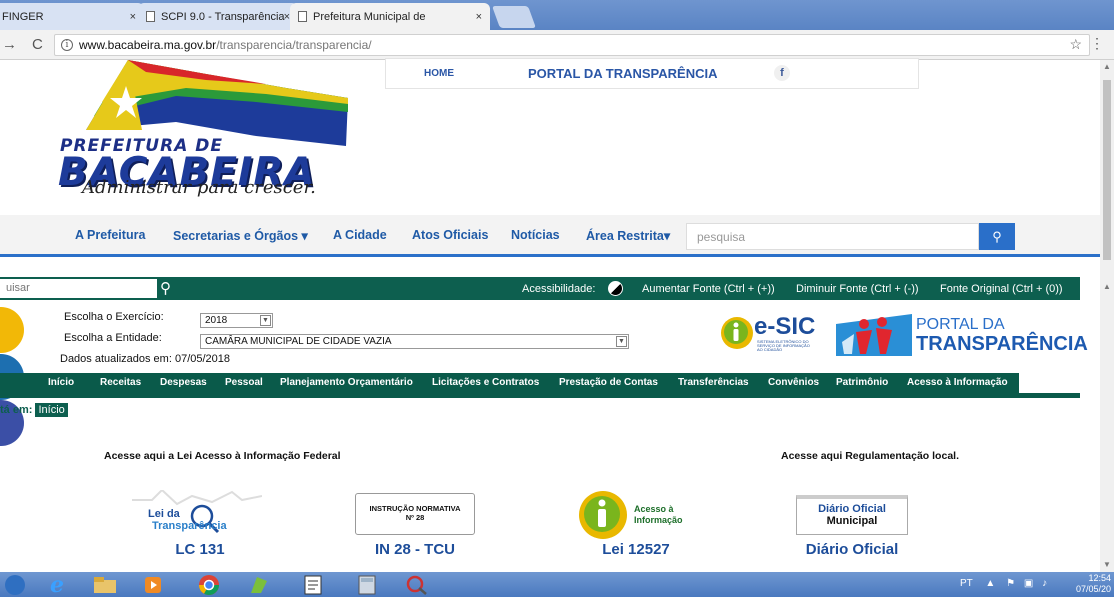 The height and width of the screenshot is (597, 1114). Describe the element at coordinates (713, 382) in the screenshot. I see `menu-transferencias: Transferências` at that location.